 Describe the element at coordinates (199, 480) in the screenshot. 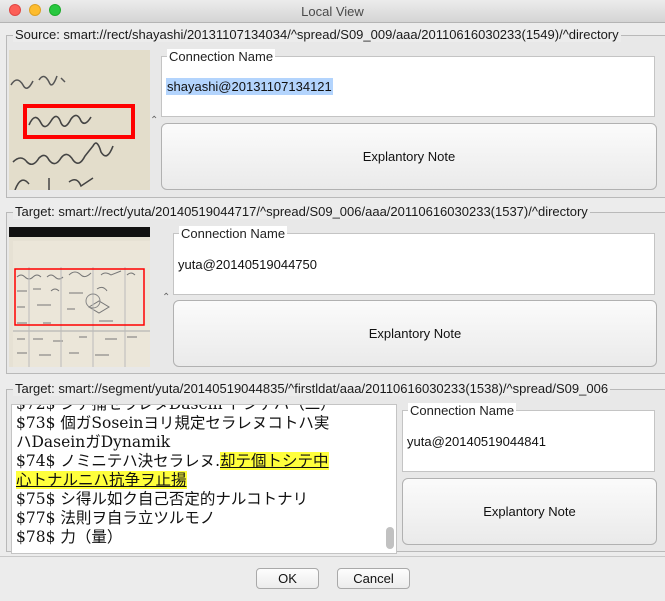

I see `text-line: 心トナルニハ抗争ヲ止揚` at that location.